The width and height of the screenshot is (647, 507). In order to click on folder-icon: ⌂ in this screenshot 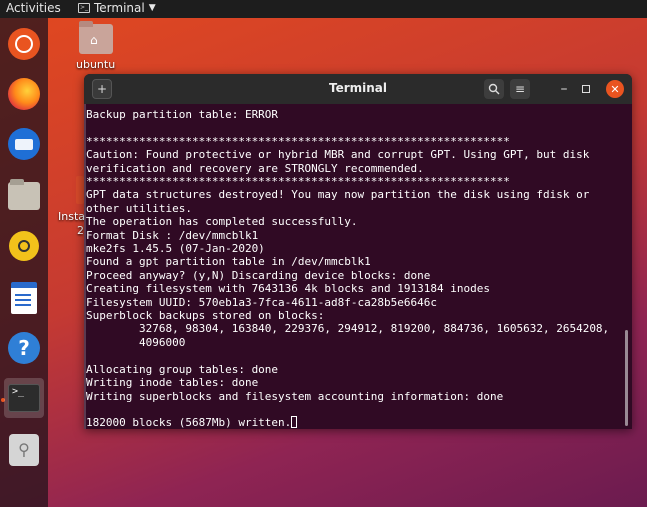, I will do `click(96, 37)`.